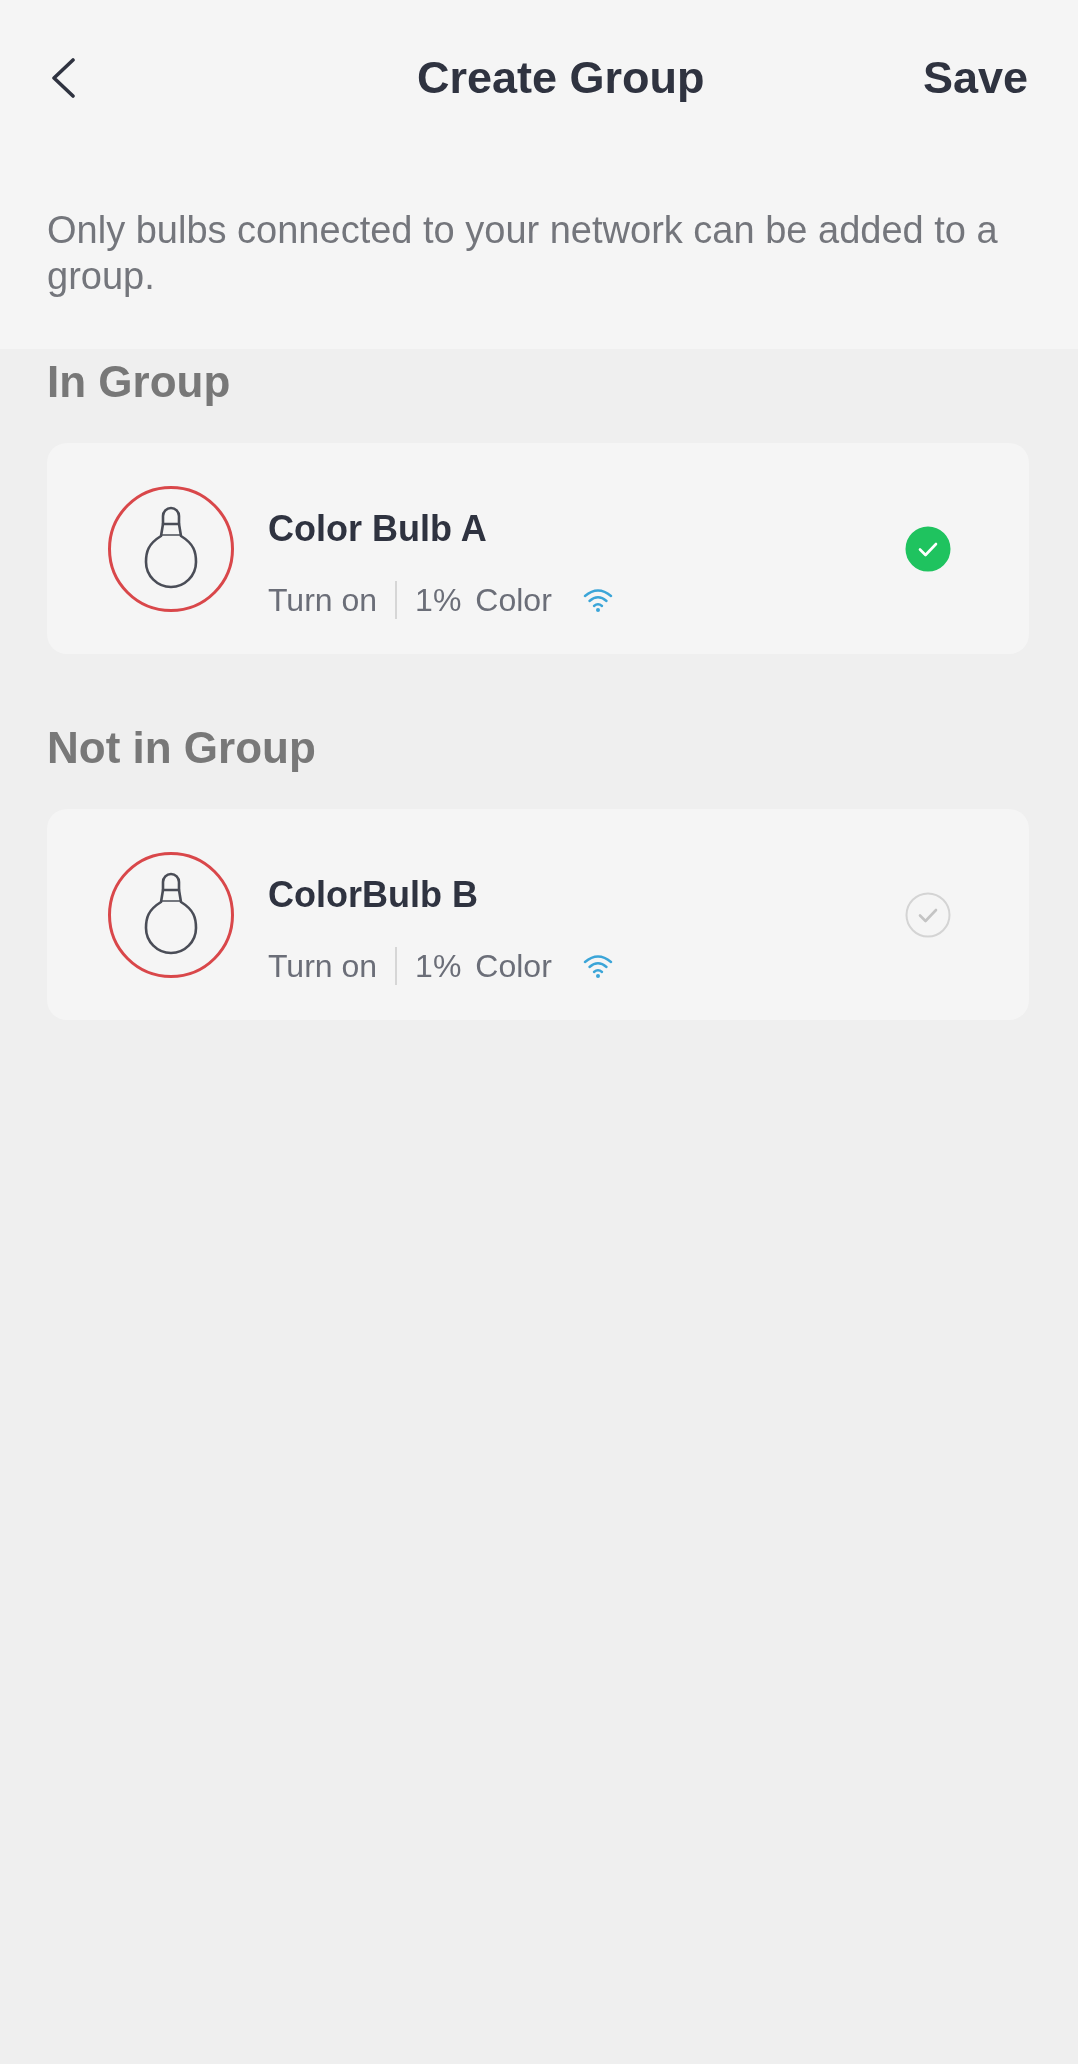 The image size is (1078, 2064). Describe the element at coordinates (538, 914) in the screenshot. I see `device-card: ColorBulb B Turn on 1% Color` at that location.